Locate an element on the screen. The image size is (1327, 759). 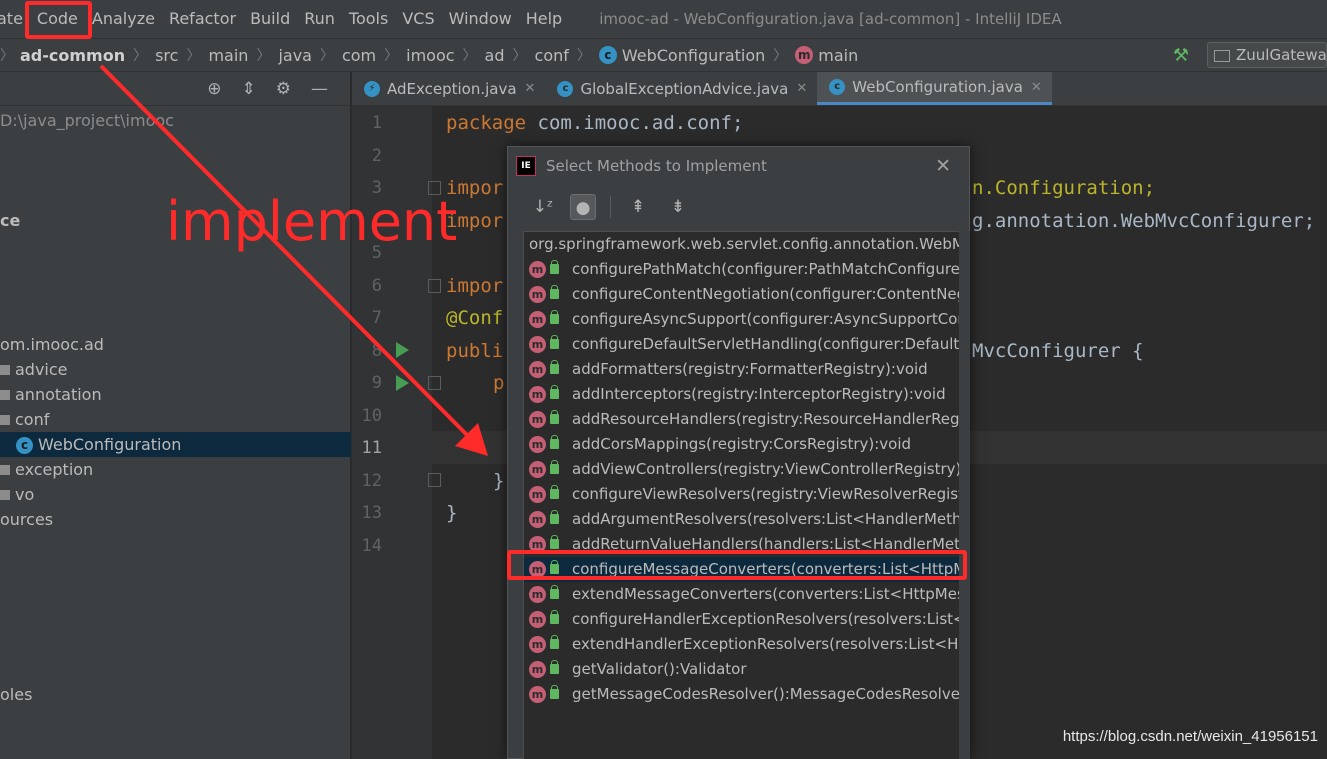
tree-item-resources: ources is located at coordinates (26, 519).